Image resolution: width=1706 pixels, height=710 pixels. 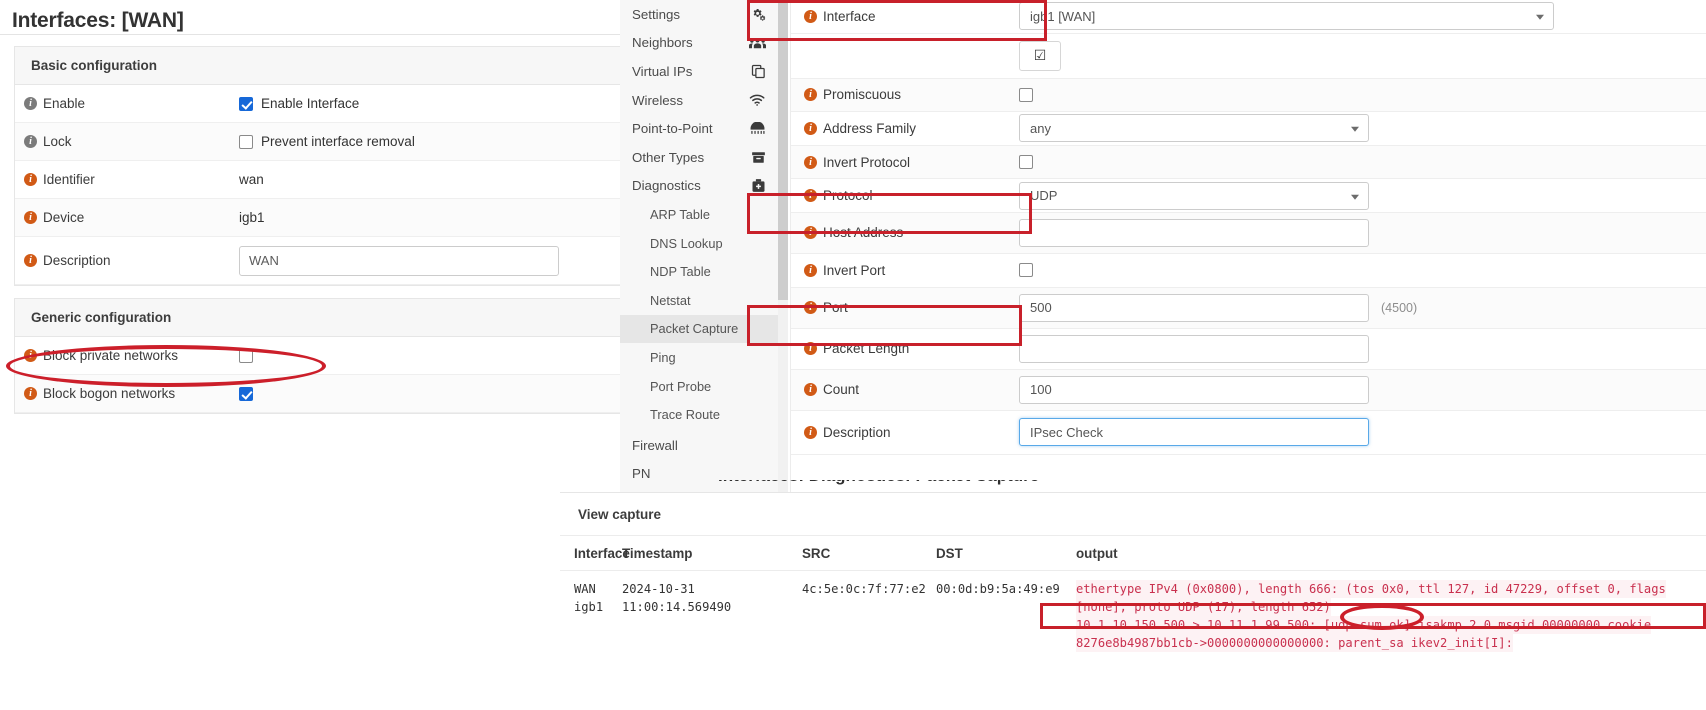 I want to click on host-address-input, so click(x=1194, y=232).